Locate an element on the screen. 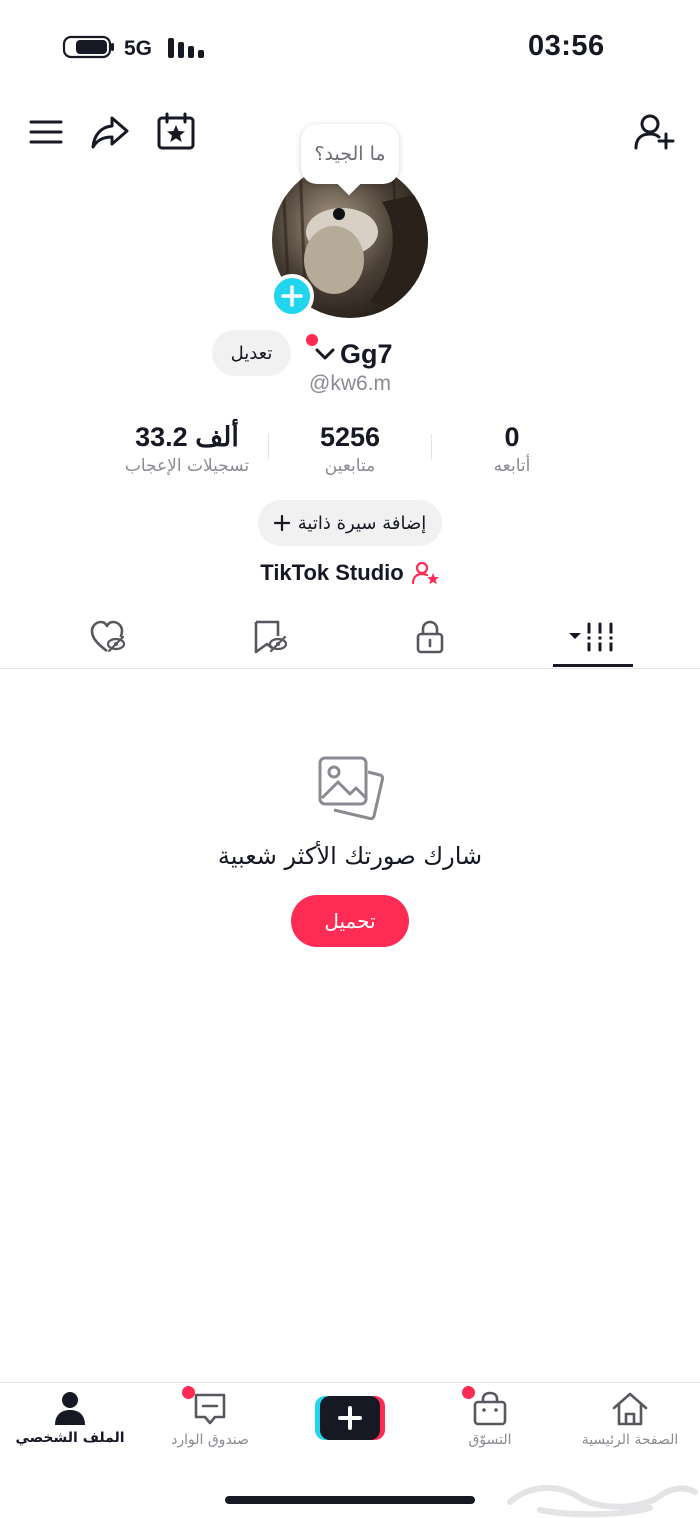  note-bubble: ما الجيد؟ is located at coordinates (350, 154).